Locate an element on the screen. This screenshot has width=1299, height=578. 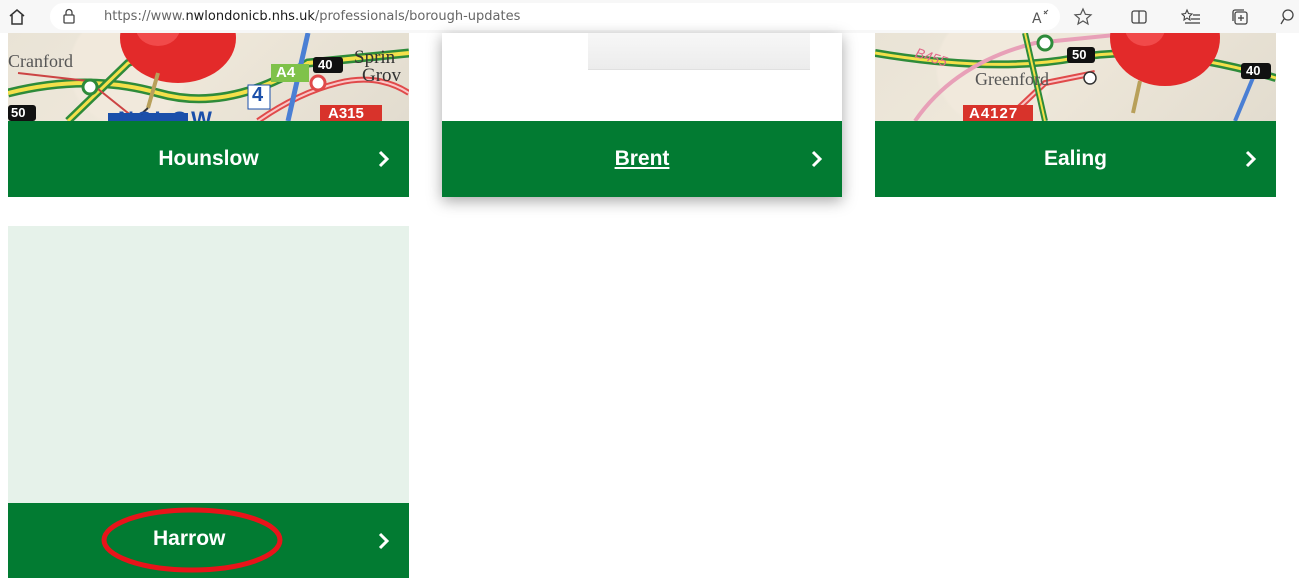
url-path: /professionals/borough-updates is located at coordinates (417, 16).